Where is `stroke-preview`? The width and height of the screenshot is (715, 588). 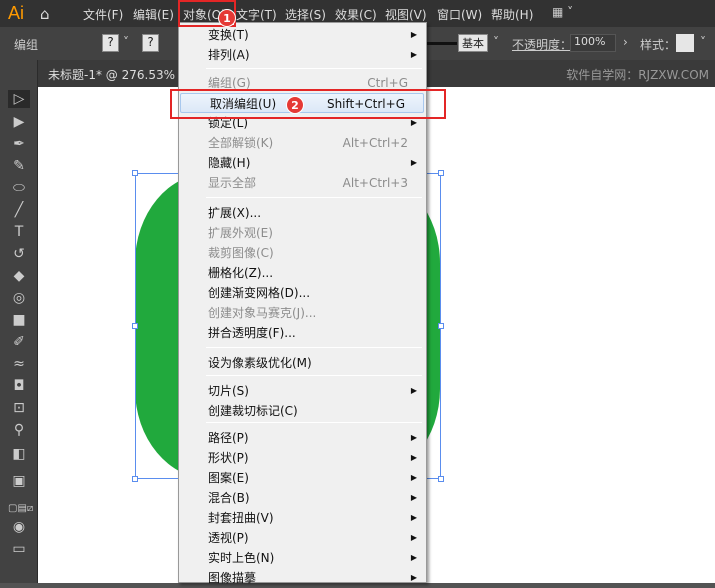
stroke-preview is located at coordinates (442, 43).